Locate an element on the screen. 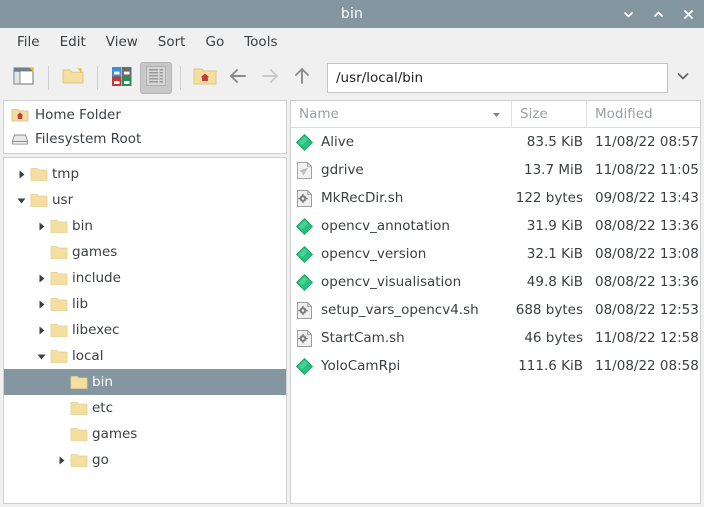  tree-item-label: lib is located at coordinates (80, 304).